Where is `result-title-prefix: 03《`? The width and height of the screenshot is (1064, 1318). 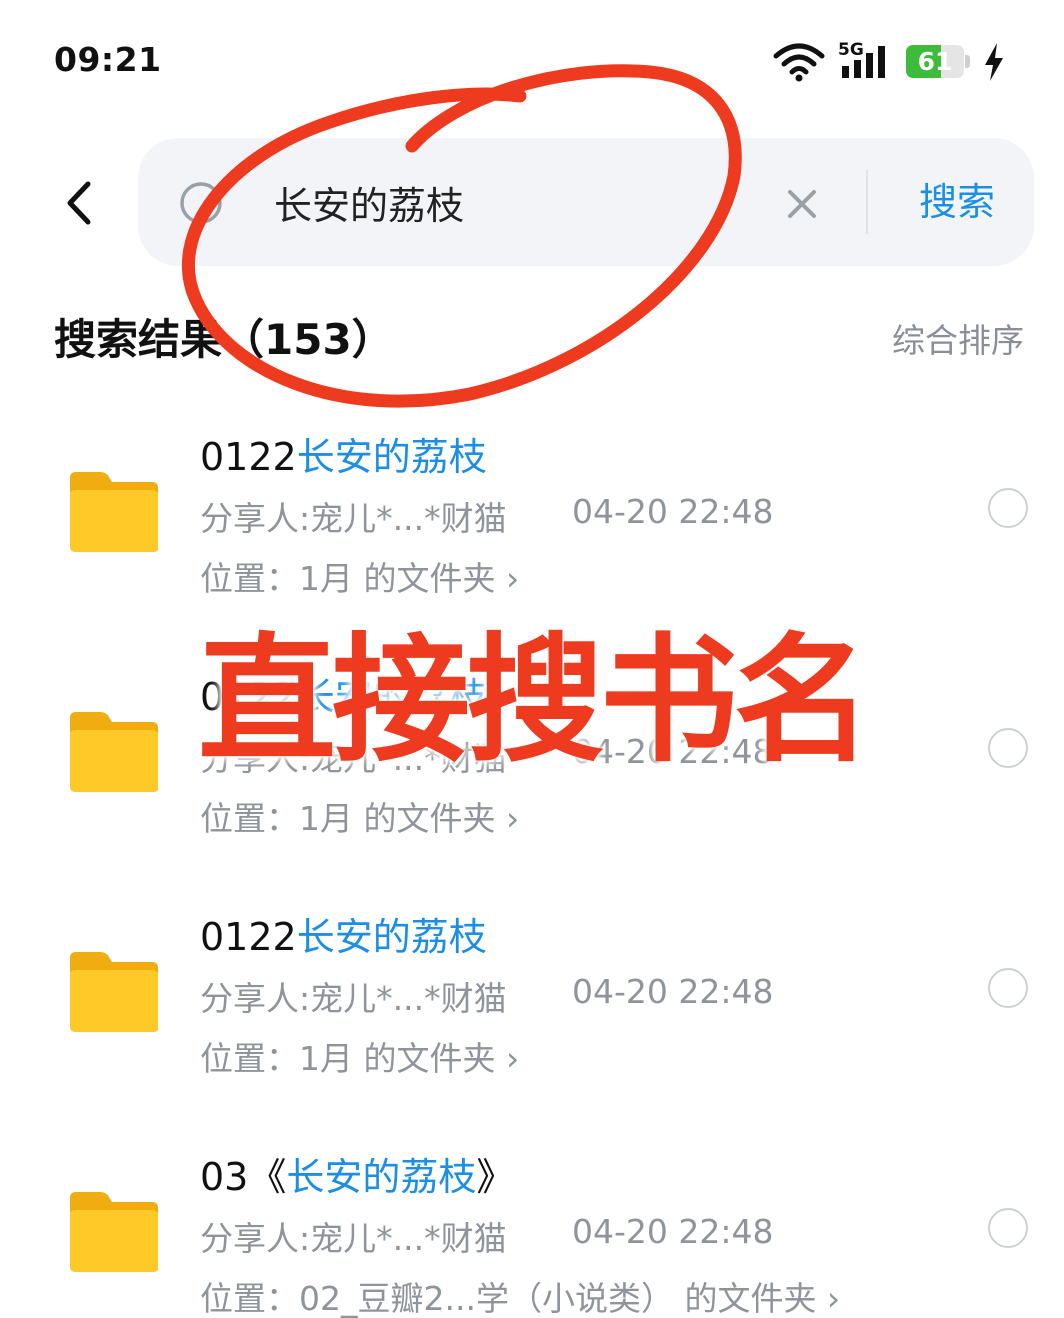 result-title-prefix: 03《 is located at coordinates (243, 1177).